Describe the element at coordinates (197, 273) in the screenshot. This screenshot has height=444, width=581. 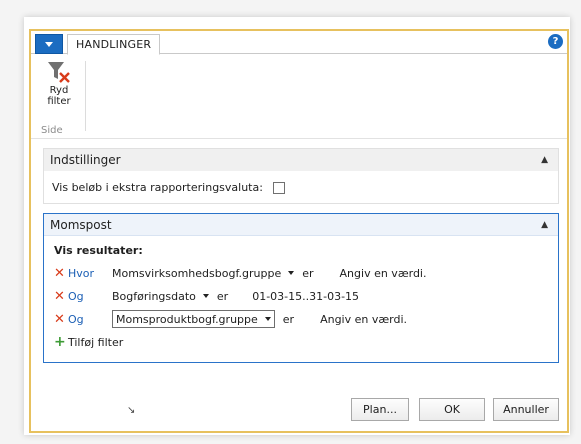
I see `filter-field-label: Momsvirksomhedsbogf.gruppe` at that location.